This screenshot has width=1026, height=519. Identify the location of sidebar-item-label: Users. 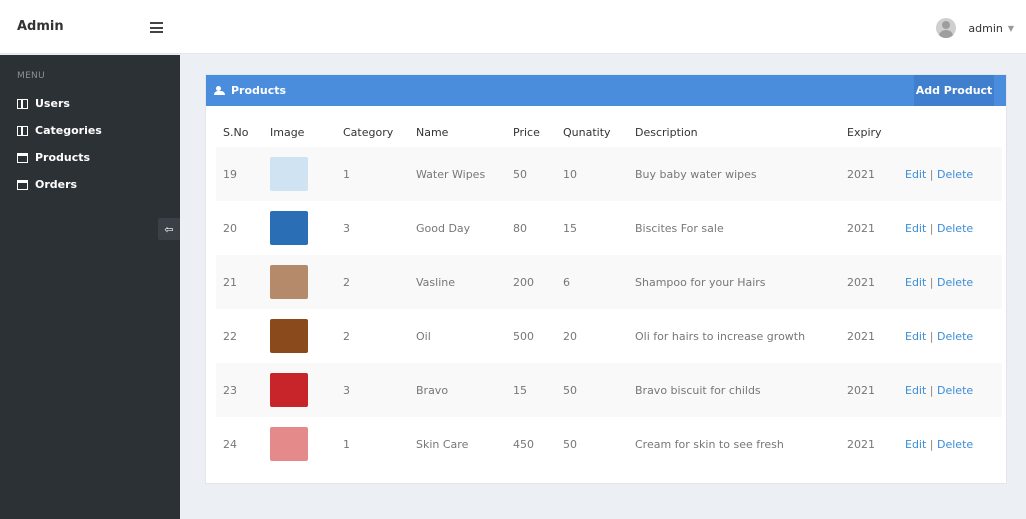
(52, 103).